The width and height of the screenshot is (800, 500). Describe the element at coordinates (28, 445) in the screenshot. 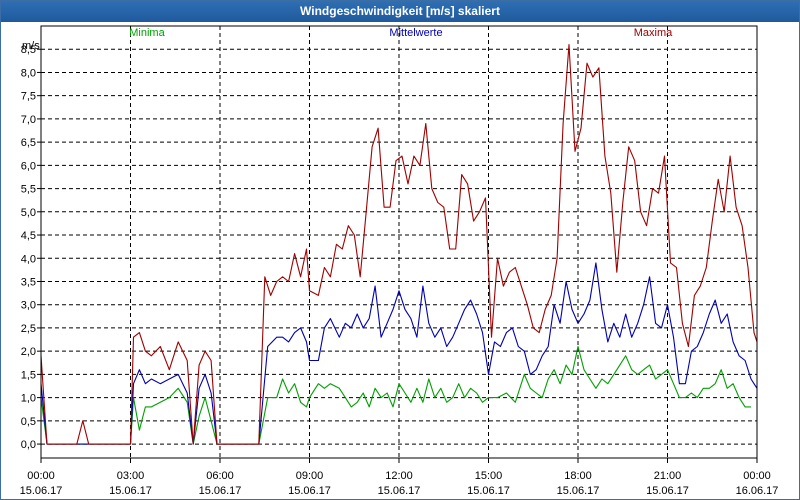

I see `y-tick-label: 0,0` at that location.